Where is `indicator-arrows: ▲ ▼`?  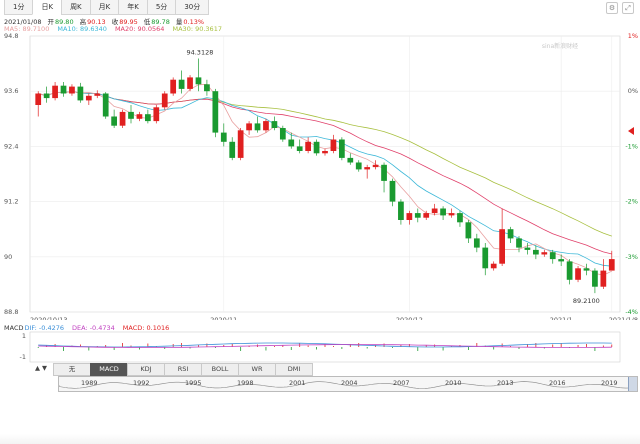
indicator-arrows: ▲ ▼ is located at coordinates (41, 368).